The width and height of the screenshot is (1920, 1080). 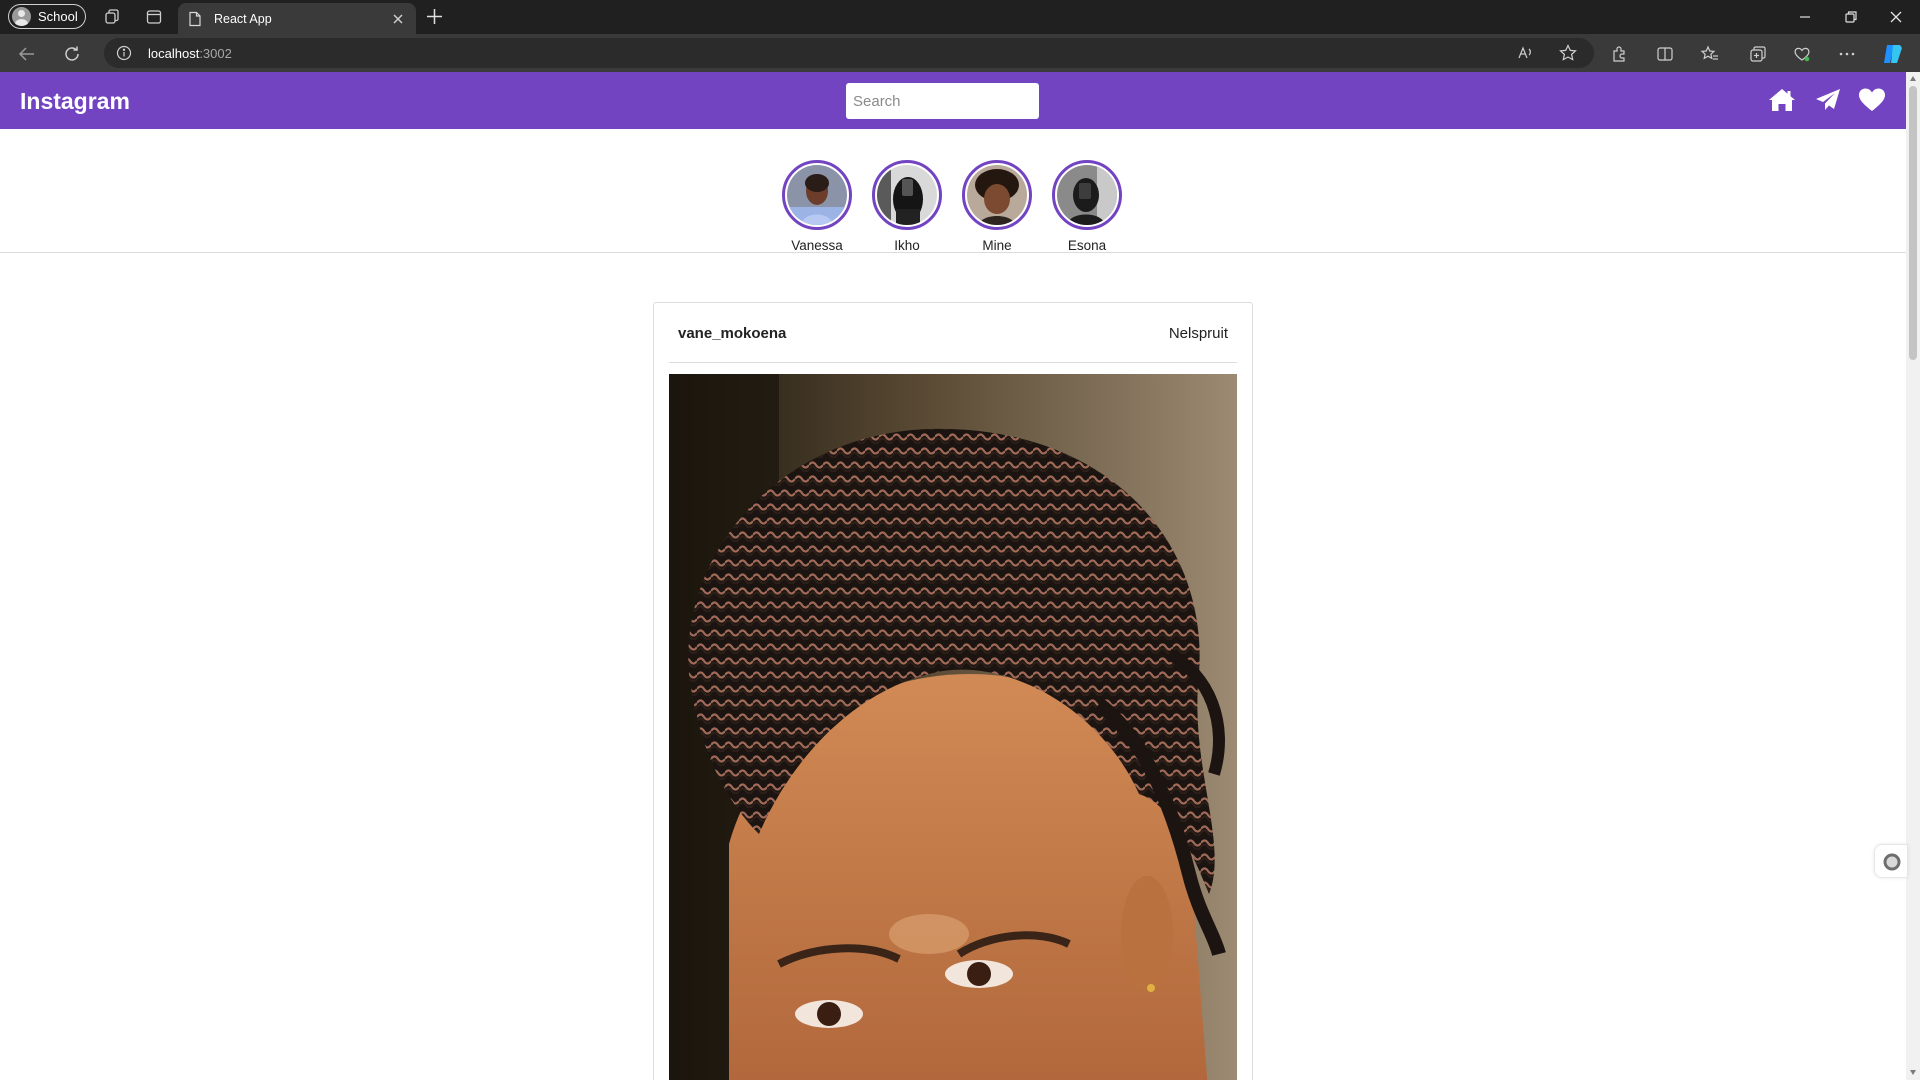 What do you see at coordinates (1893, 54) in the screenshot?
I see `copilot-icon` at bounding box center [1893, 54].